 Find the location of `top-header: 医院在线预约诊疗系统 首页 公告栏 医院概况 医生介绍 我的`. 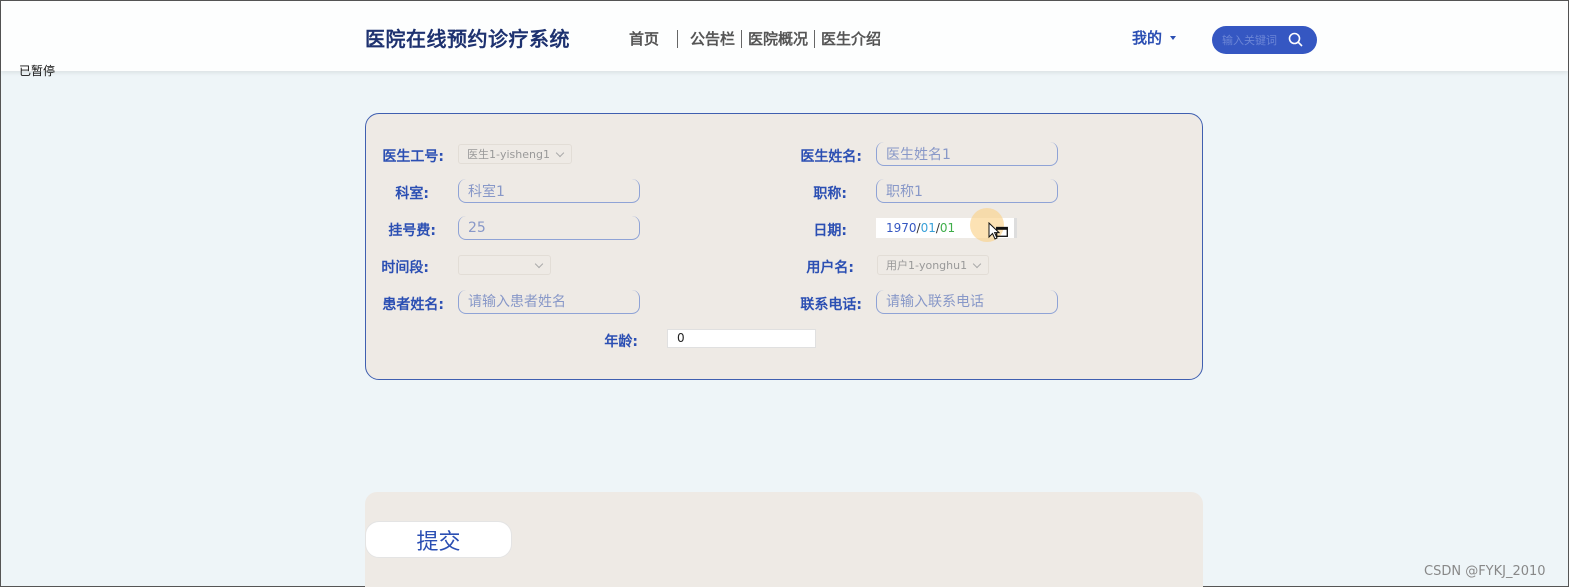

top-header: 医院在线预约诊疗系统 首页 公告栏 医院概况 医生介绍 我的 is located at coordinates (784, 36).